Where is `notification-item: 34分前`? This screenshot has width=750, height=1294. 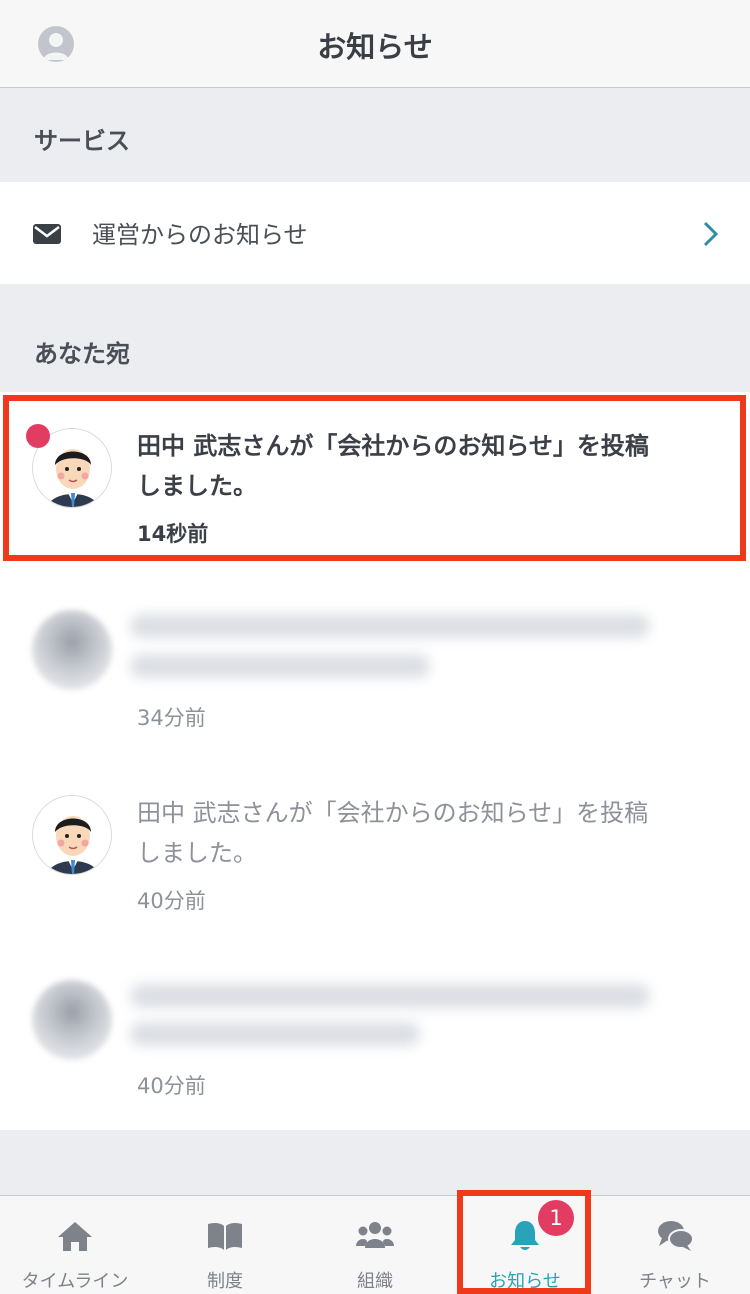 notification-item: 34分前 is located at coordinates (375, 664).